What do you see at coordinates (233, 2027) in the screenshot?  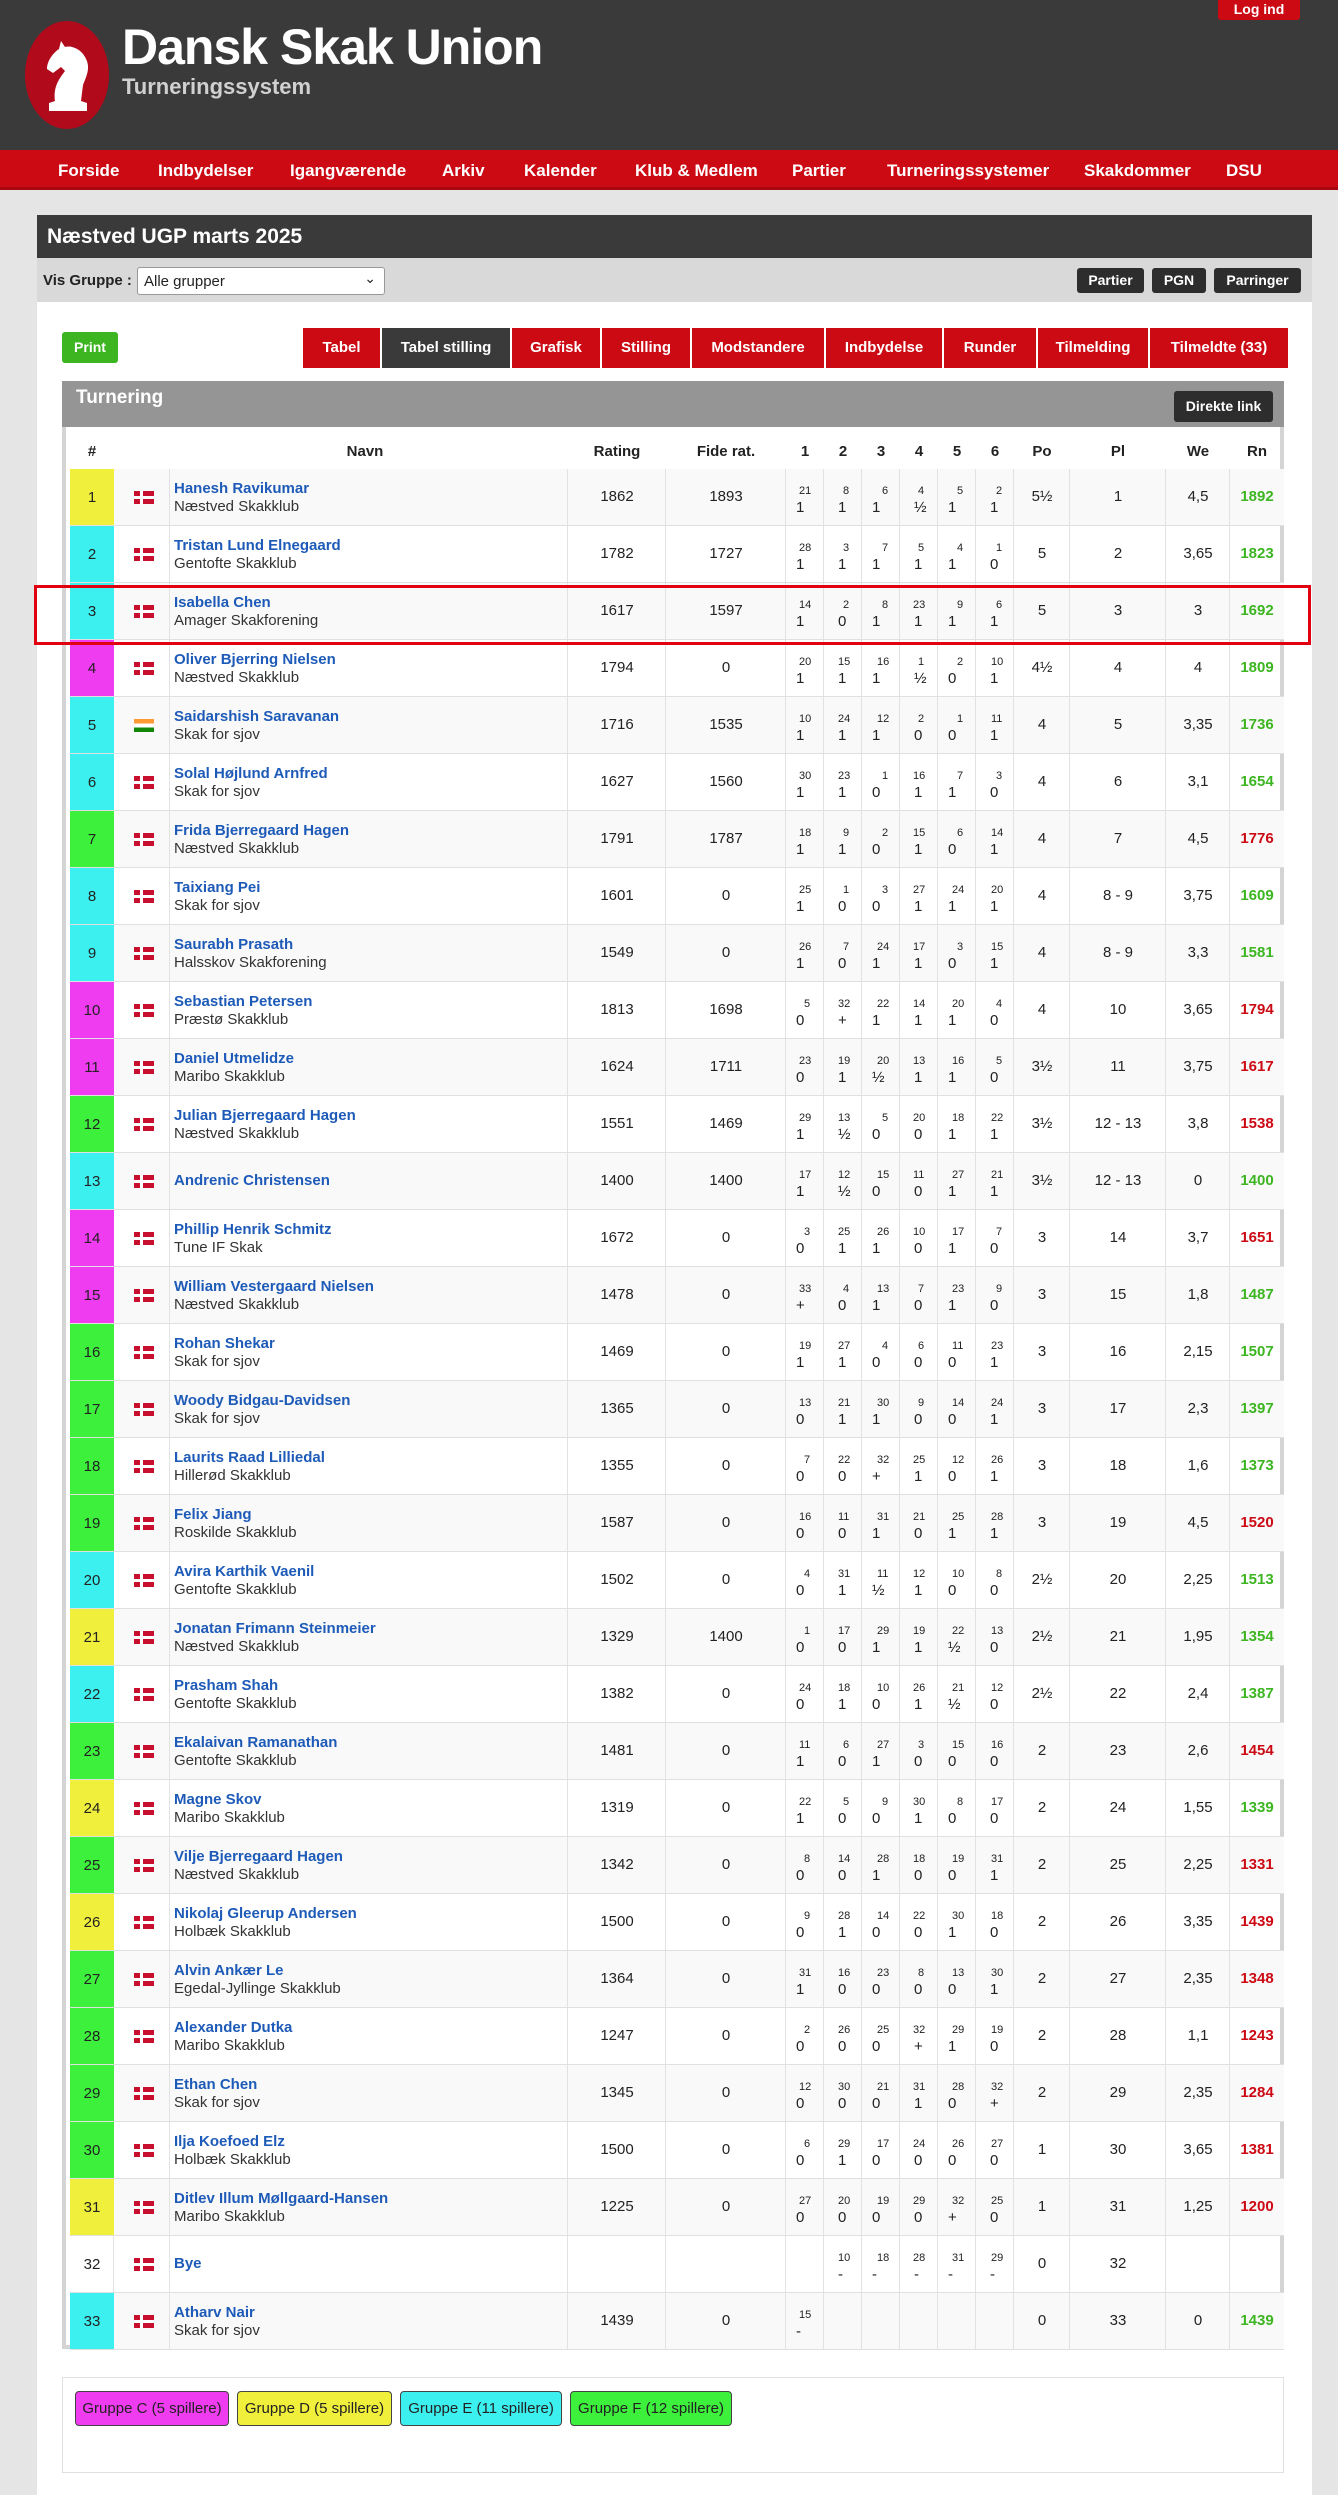 I see `player-name-link: Alexander Dutka` at bounding box center [233, 2027].